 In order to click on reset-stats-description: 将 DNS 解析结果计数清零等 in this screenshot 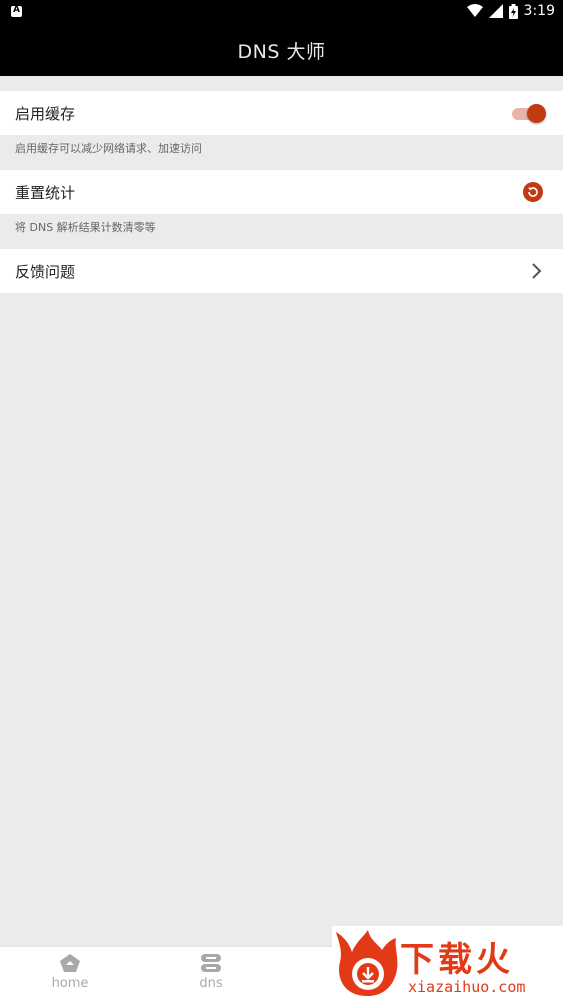, I will do `click(85, 227)`.